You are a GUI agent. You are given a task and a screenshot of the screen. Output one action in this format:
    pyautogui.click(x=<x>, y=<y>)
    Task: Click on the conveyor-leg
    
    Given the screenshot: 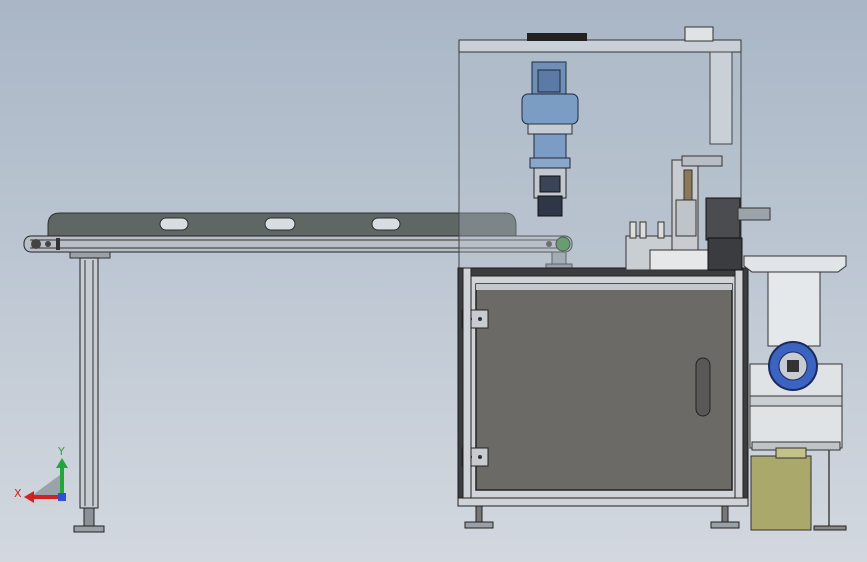 What is the action you would take?
    pyautogui.click(x=89, y=383)
    